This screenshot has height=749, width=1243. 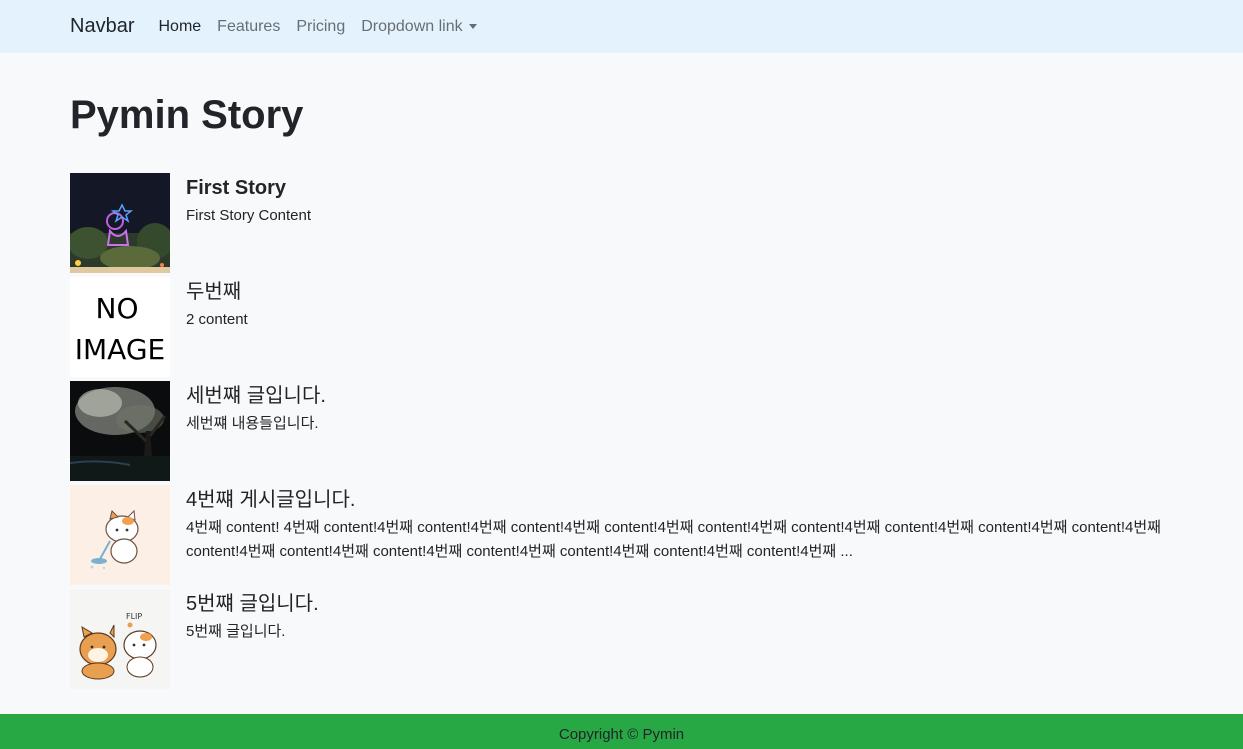 I want to click on nav-dropdown-label: Dropdown link, so click(x=412, y=26).